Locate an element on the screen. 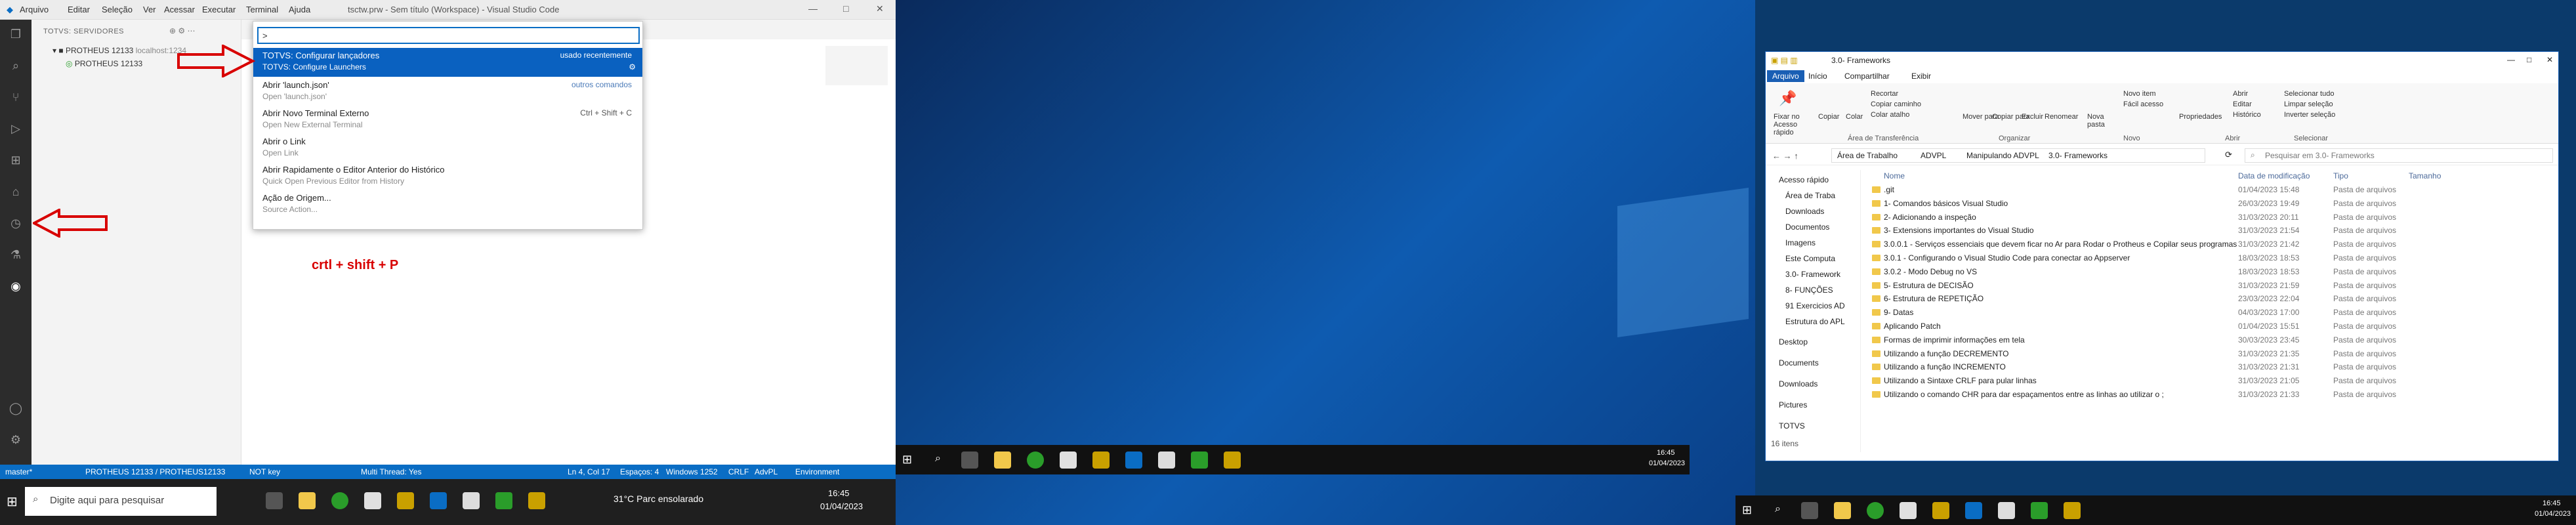 The width and height of the screenshot is (2576, 525). tab-compartilhar: Compartilhar is located at coordinates (1867, 76).